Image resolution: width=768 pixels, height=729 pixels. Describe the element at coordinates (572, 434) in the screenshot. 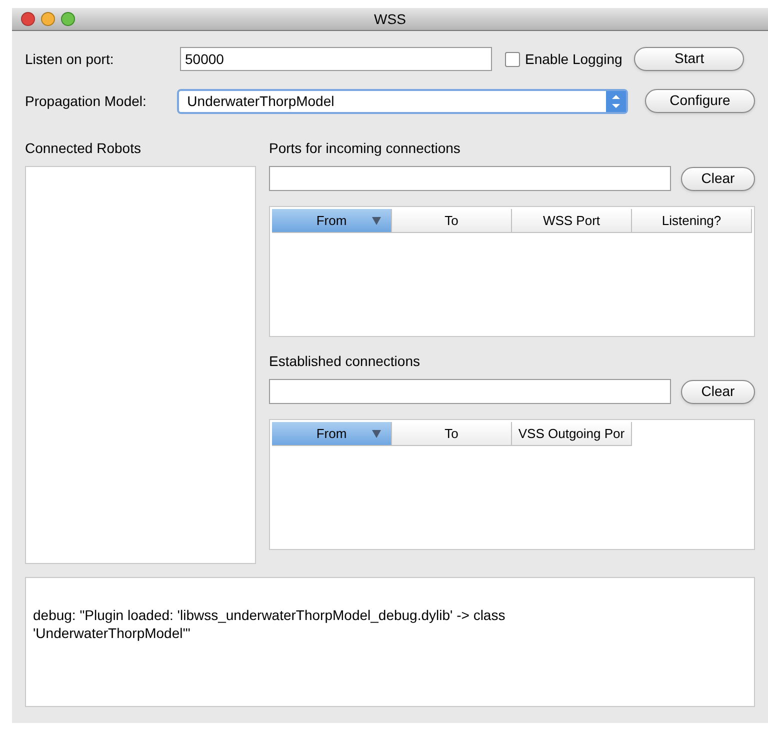

I see `column-header: VSS Outgoing Por` at that location.